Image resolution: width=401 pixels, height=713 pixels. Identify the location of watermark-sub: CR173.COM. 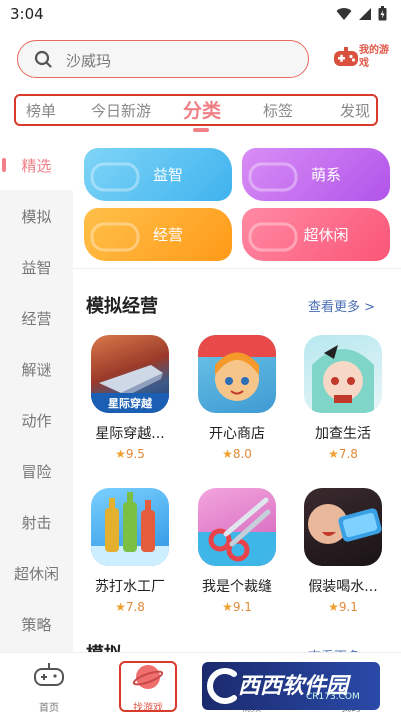
(333, 697).